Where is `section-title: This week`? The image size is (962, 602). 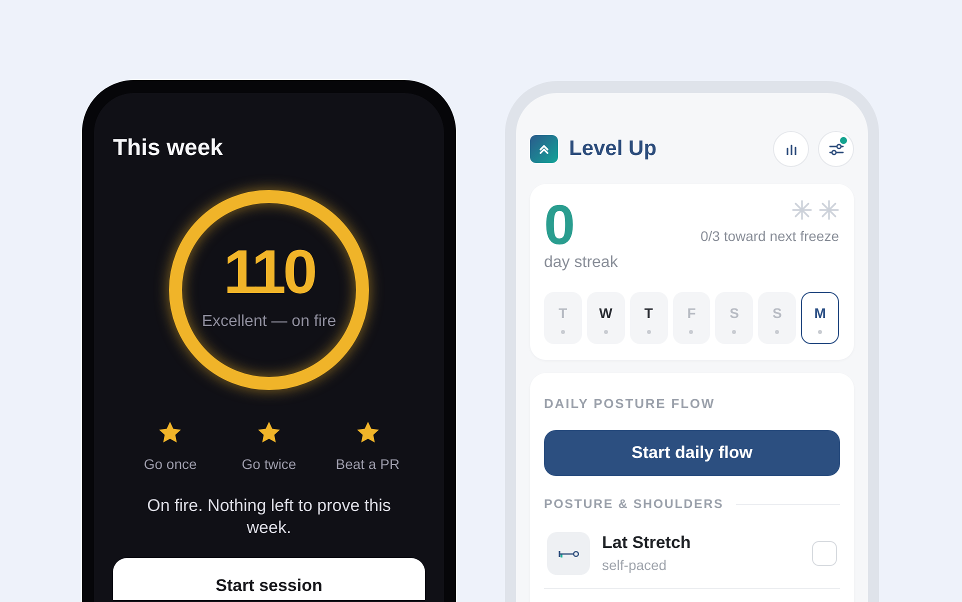
section-title: This week is located at coordinates (168, 147).